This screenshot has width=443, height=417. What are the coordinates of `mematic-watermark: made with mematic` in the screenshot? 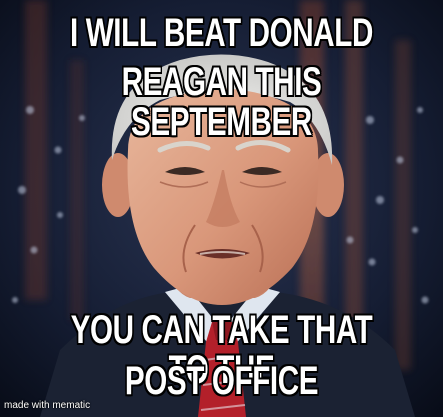 It's located at (47, 405).